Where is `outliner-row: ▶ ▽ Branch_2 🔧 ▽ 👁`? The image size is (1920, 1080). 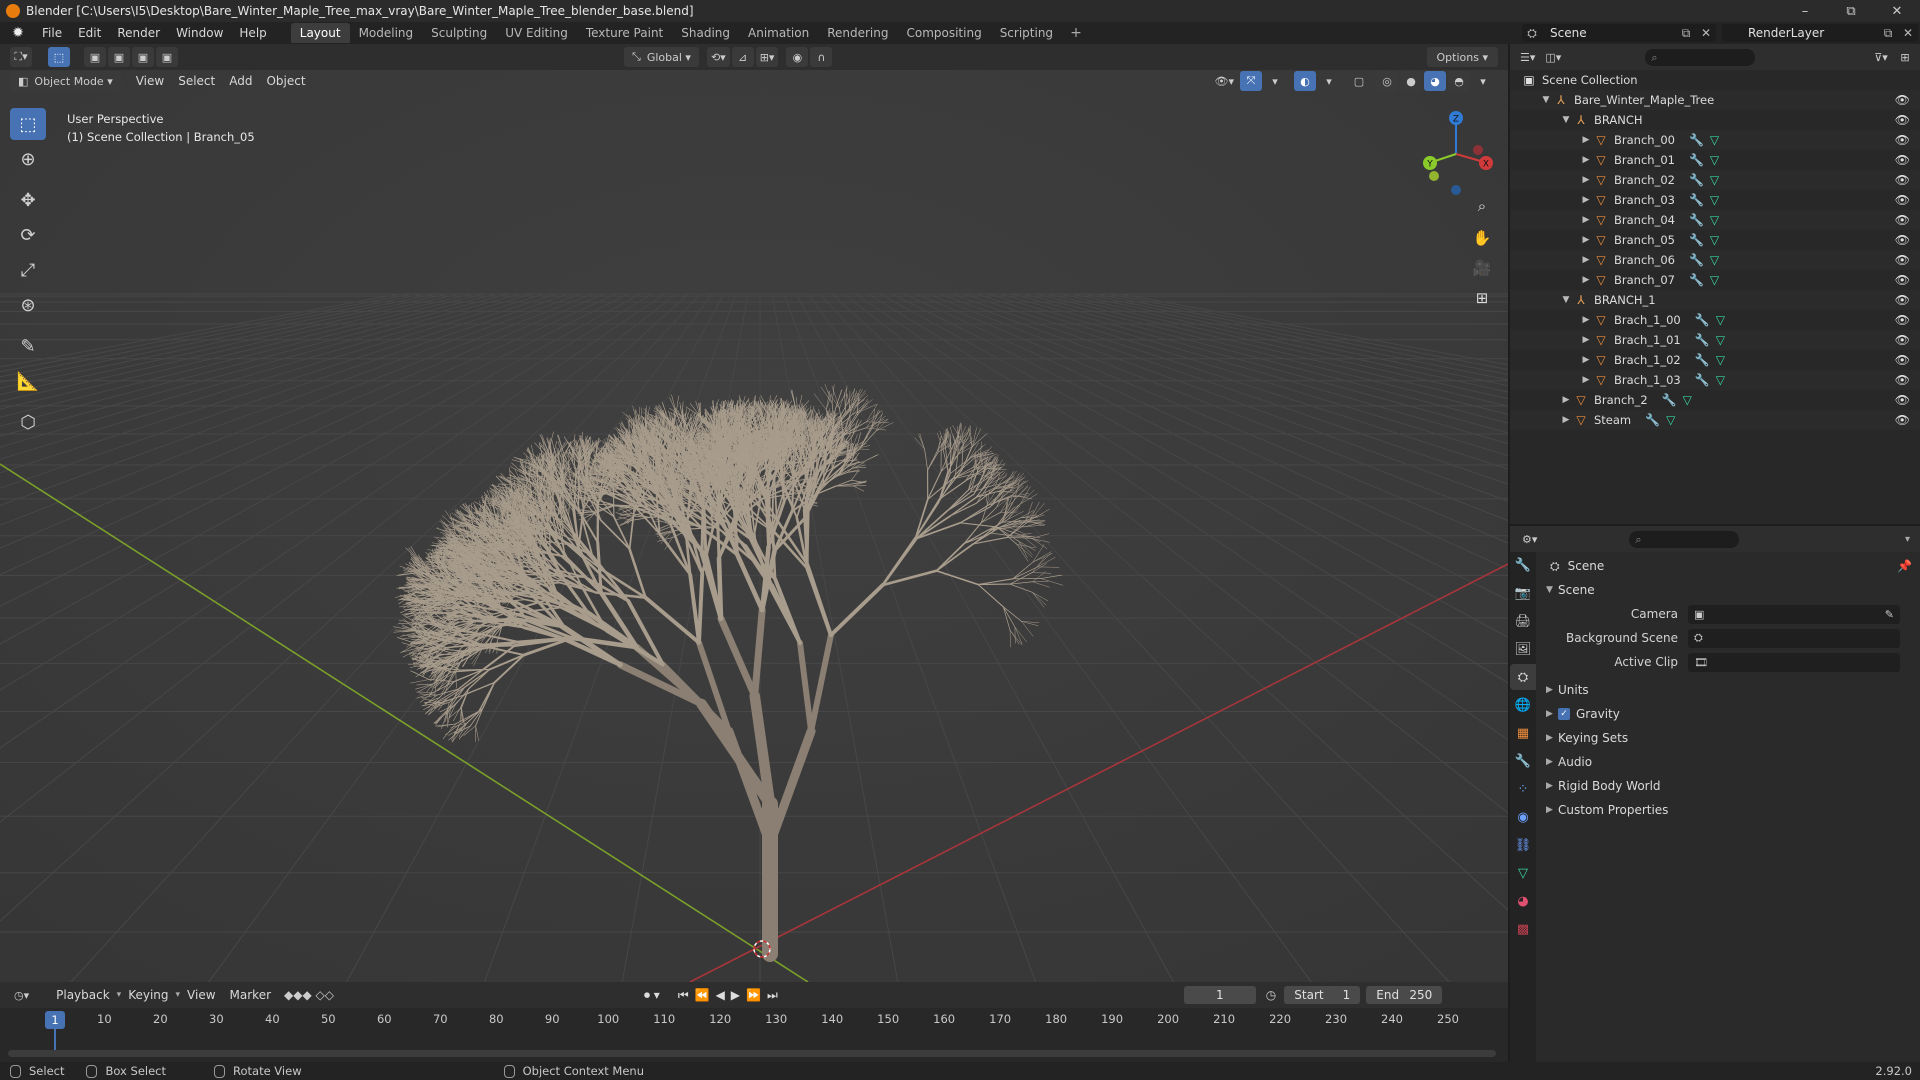
outliner-row: ▶ ▽ Branch_2 🔧 ▽ 👁 is located at coordinates (1715, 400).